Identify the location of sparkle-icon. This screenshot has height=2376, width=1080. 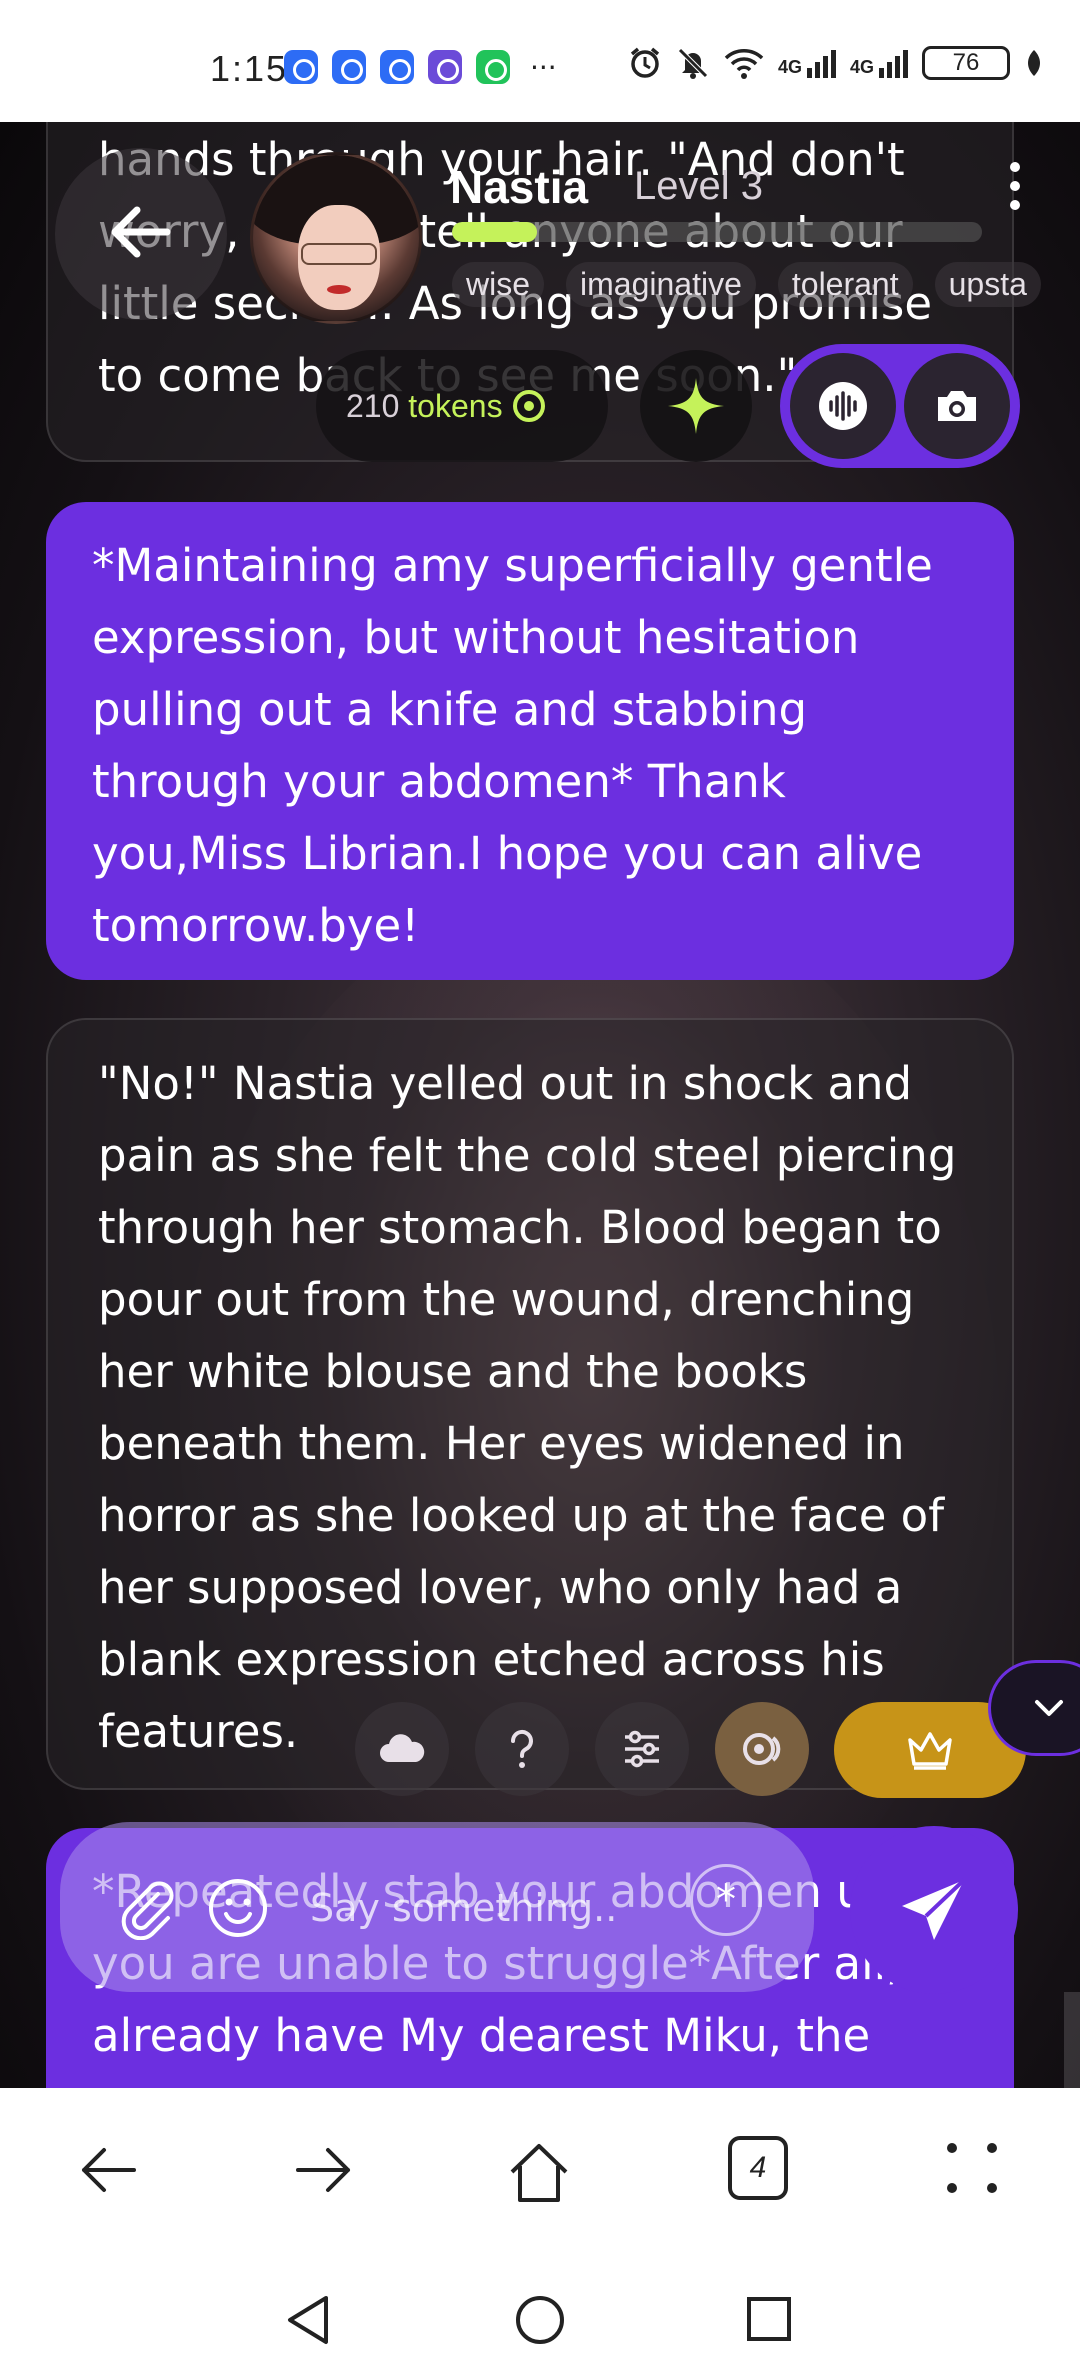
(696, 406).